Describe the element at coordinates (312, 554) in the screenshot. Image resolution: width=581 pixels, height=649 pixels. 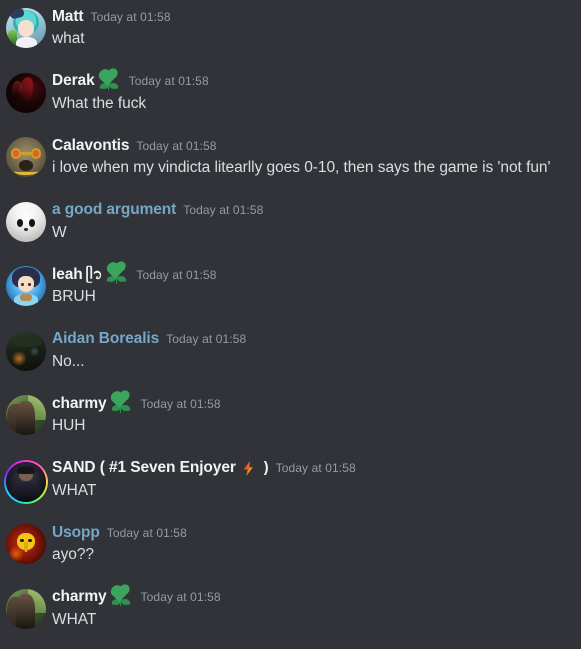
I see `message-content: ayo??` at that location.